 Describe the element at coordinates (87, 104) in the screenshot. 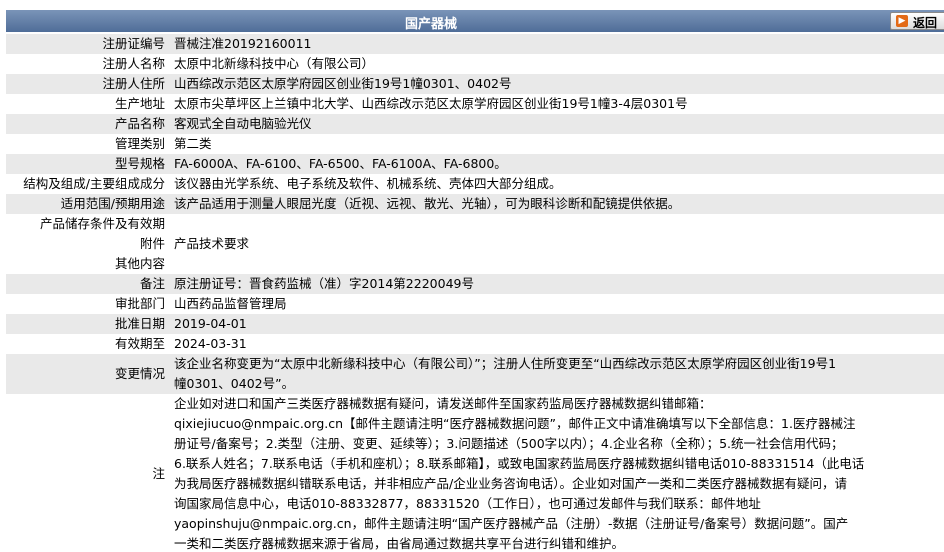

I see `field-label: 生产地址` at that location.